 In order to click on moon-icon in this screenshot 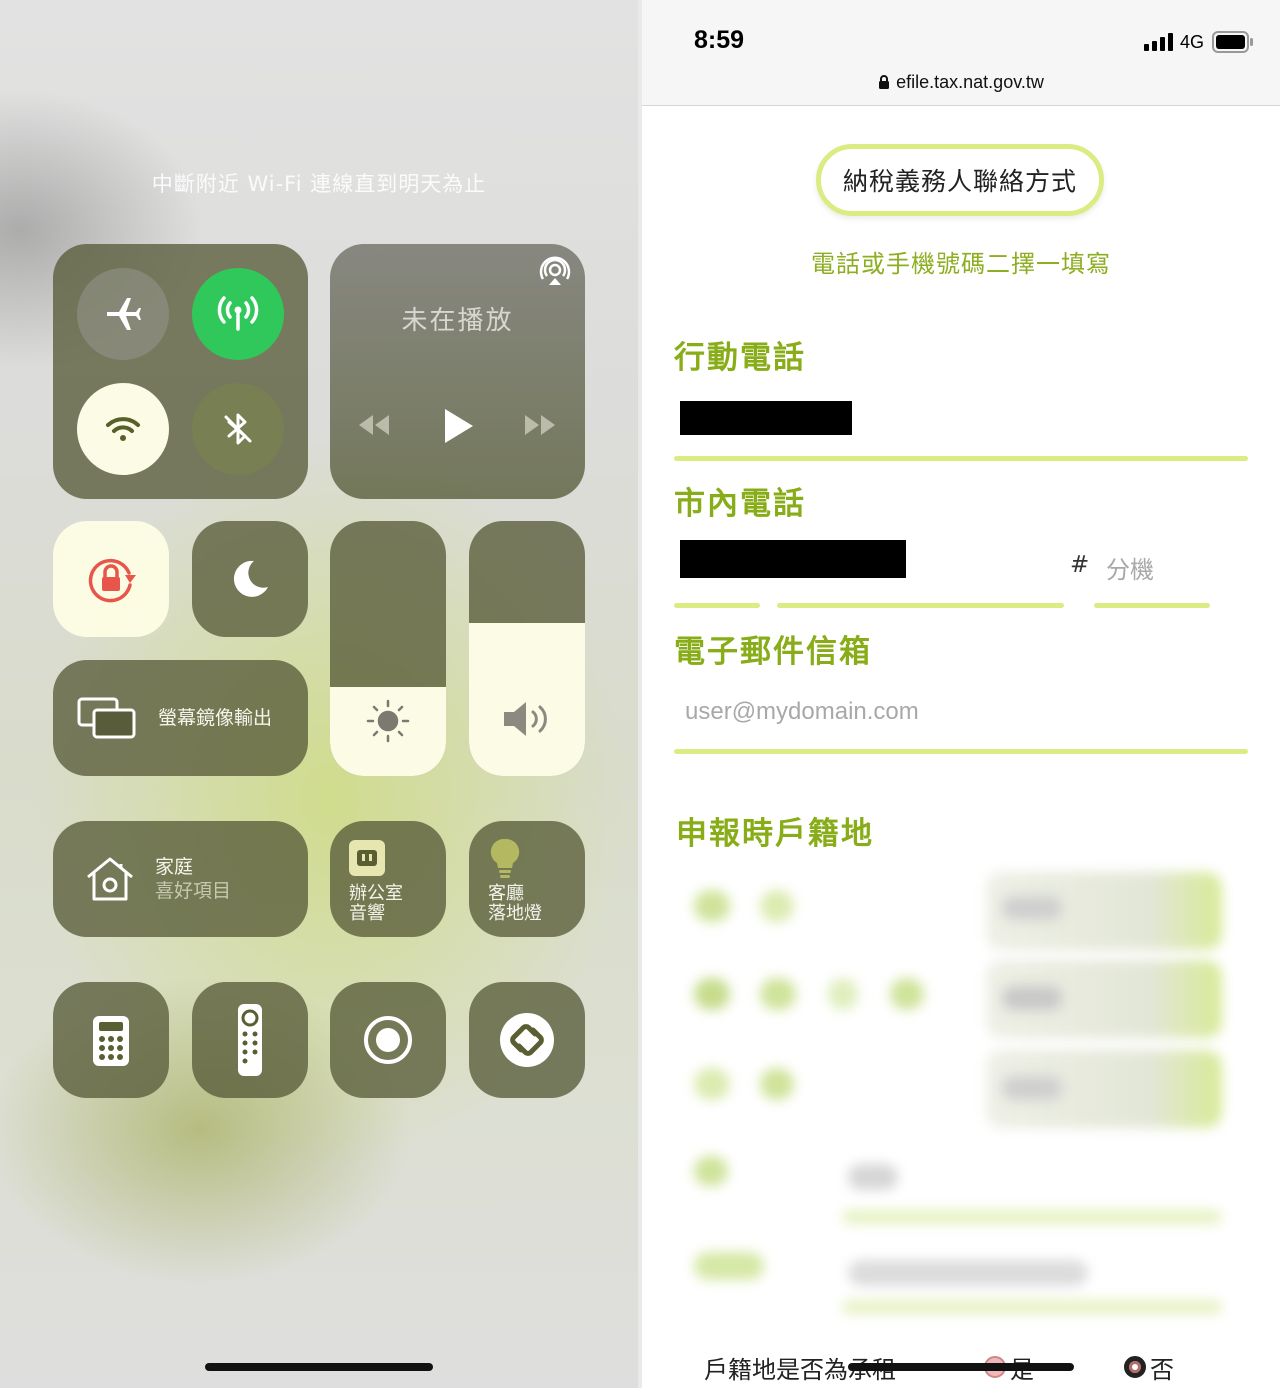, I will do `click(250, 578)`.